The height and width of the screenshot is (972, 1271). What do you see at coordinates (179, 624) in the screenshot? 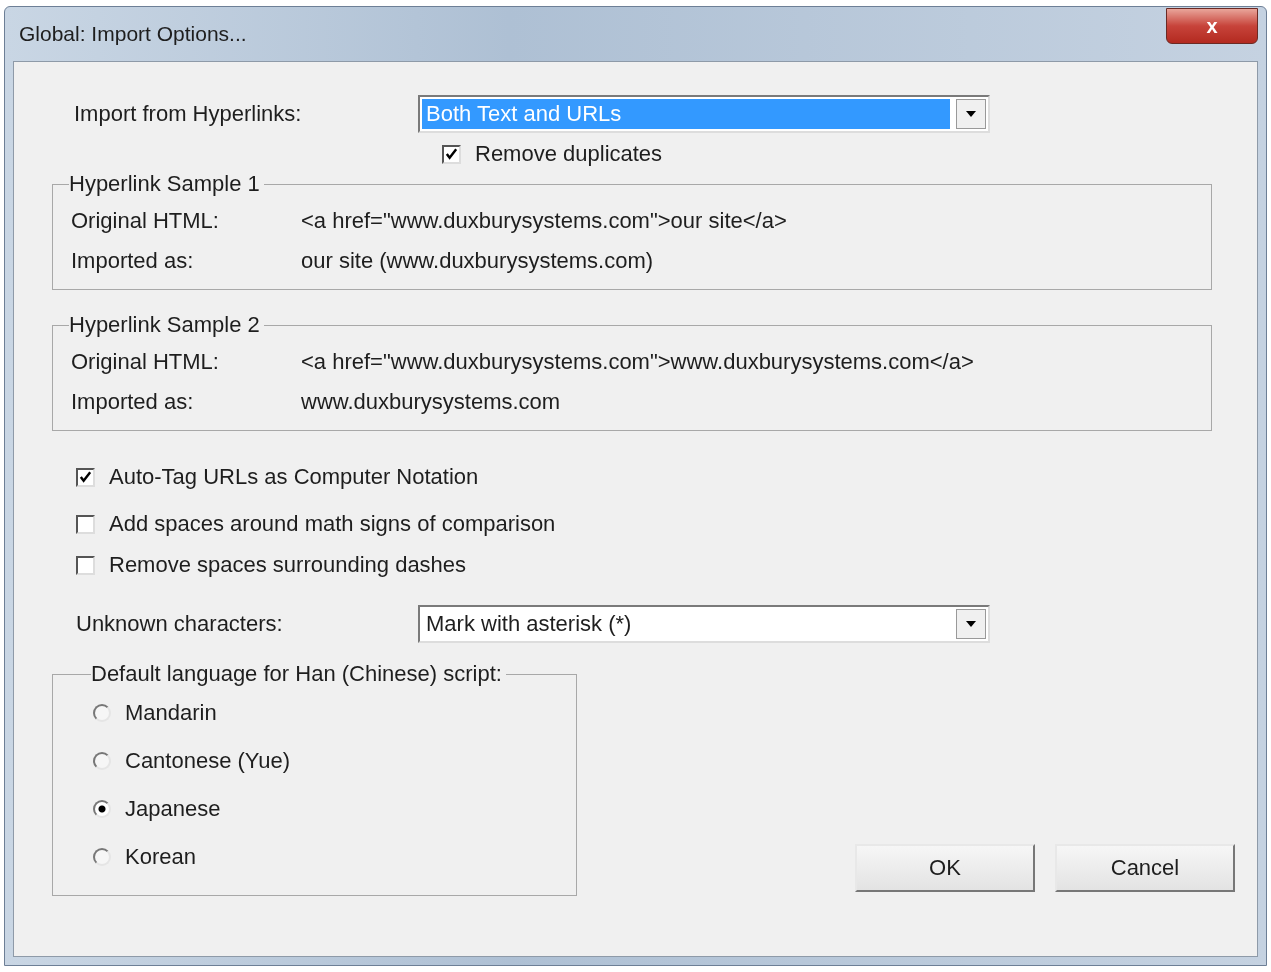
I see `field-label: Unknown characters:` at bounding box center [179, 624].